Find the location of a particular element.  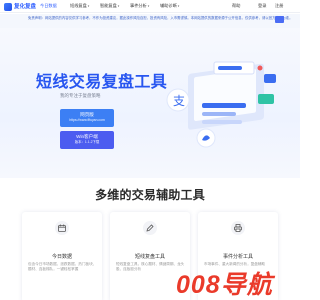

hero-subtitle: 我的专注于复盘策略 is located at coordinates (80, 95).